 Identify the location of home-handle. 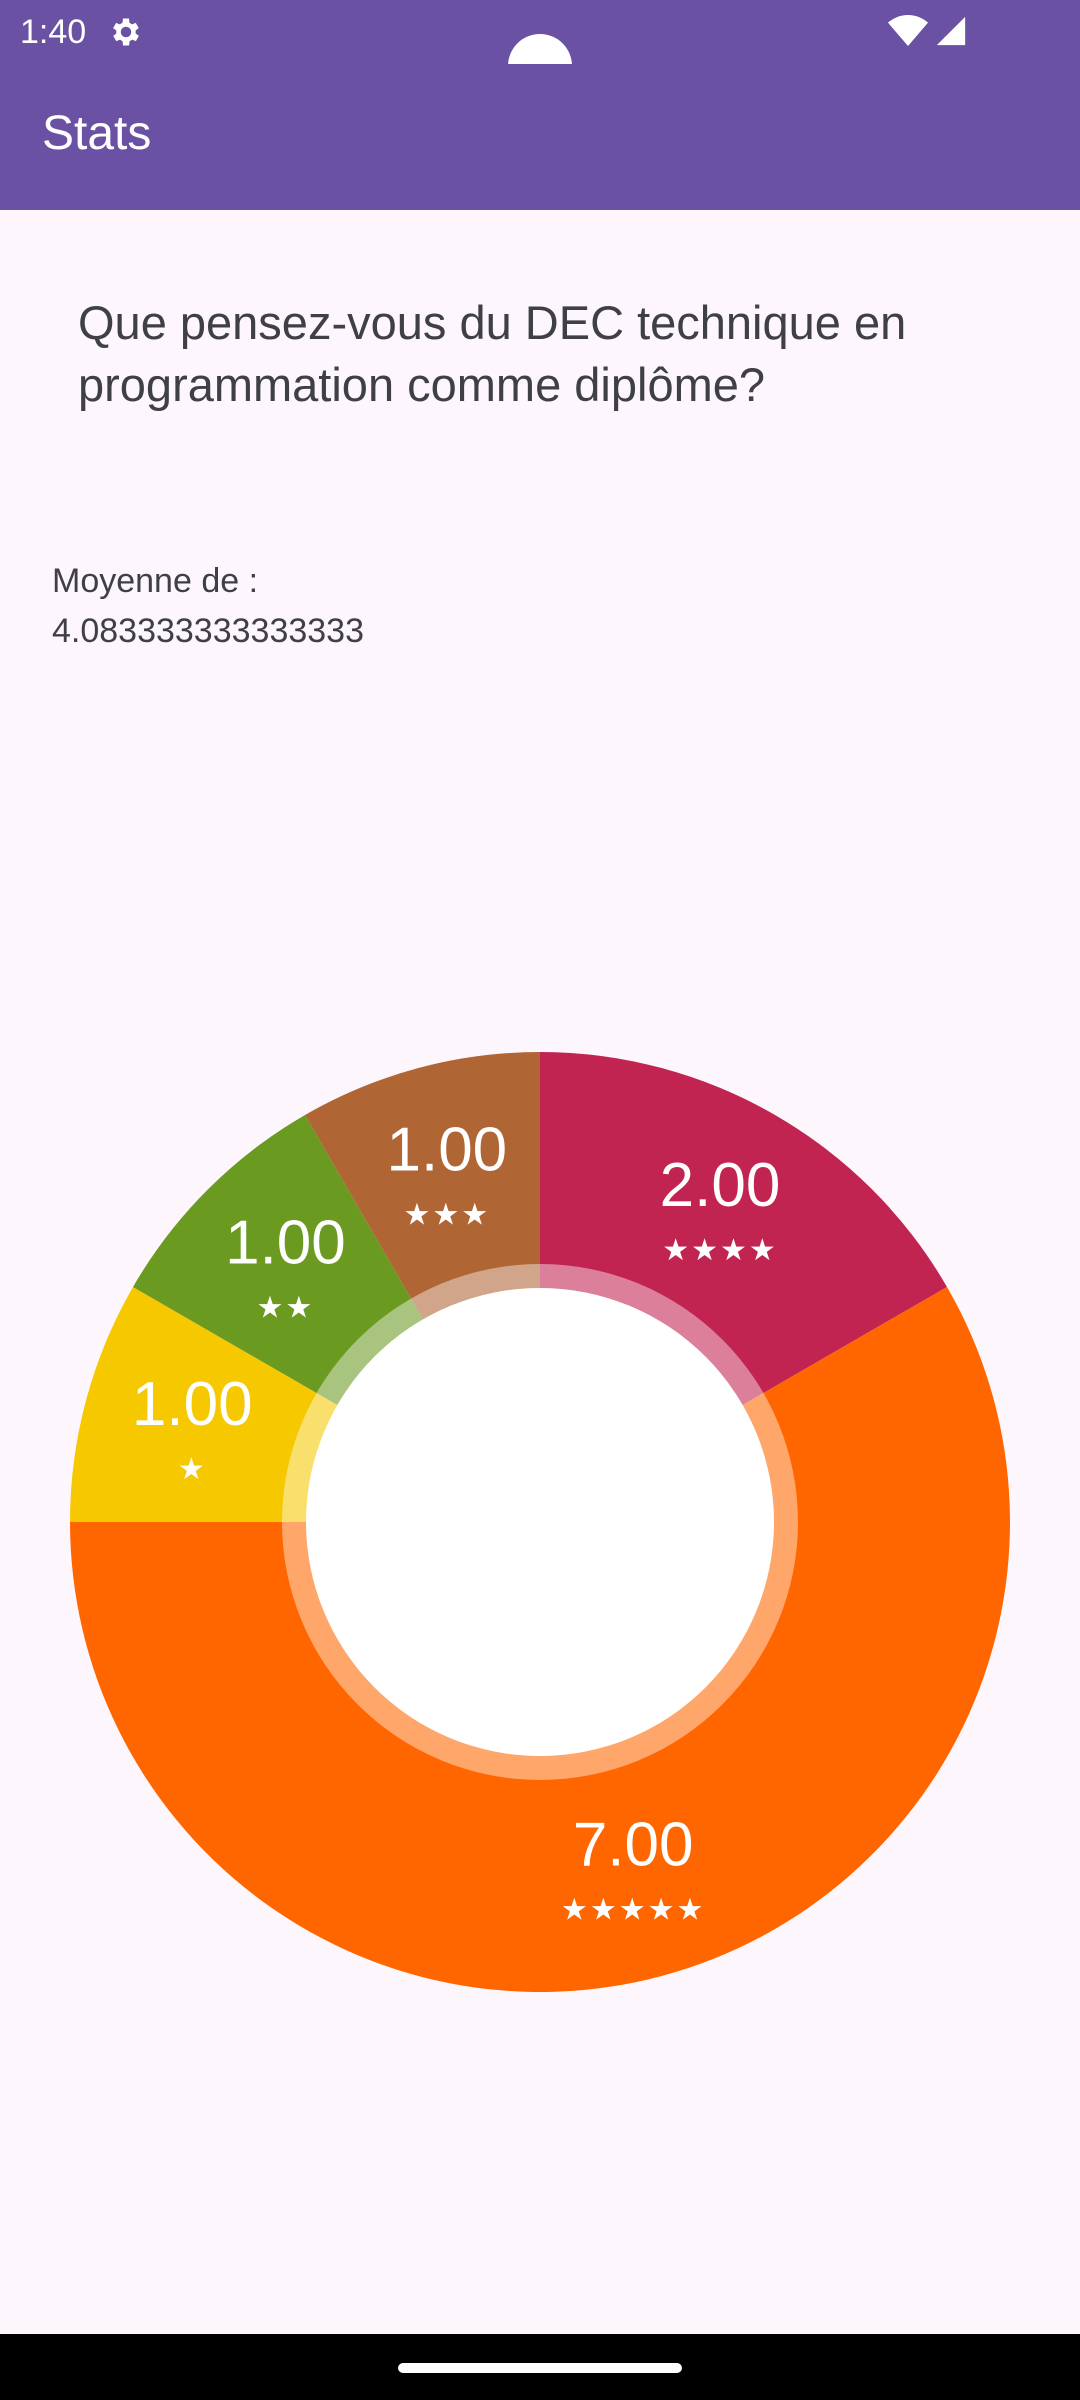
(540, 2368).